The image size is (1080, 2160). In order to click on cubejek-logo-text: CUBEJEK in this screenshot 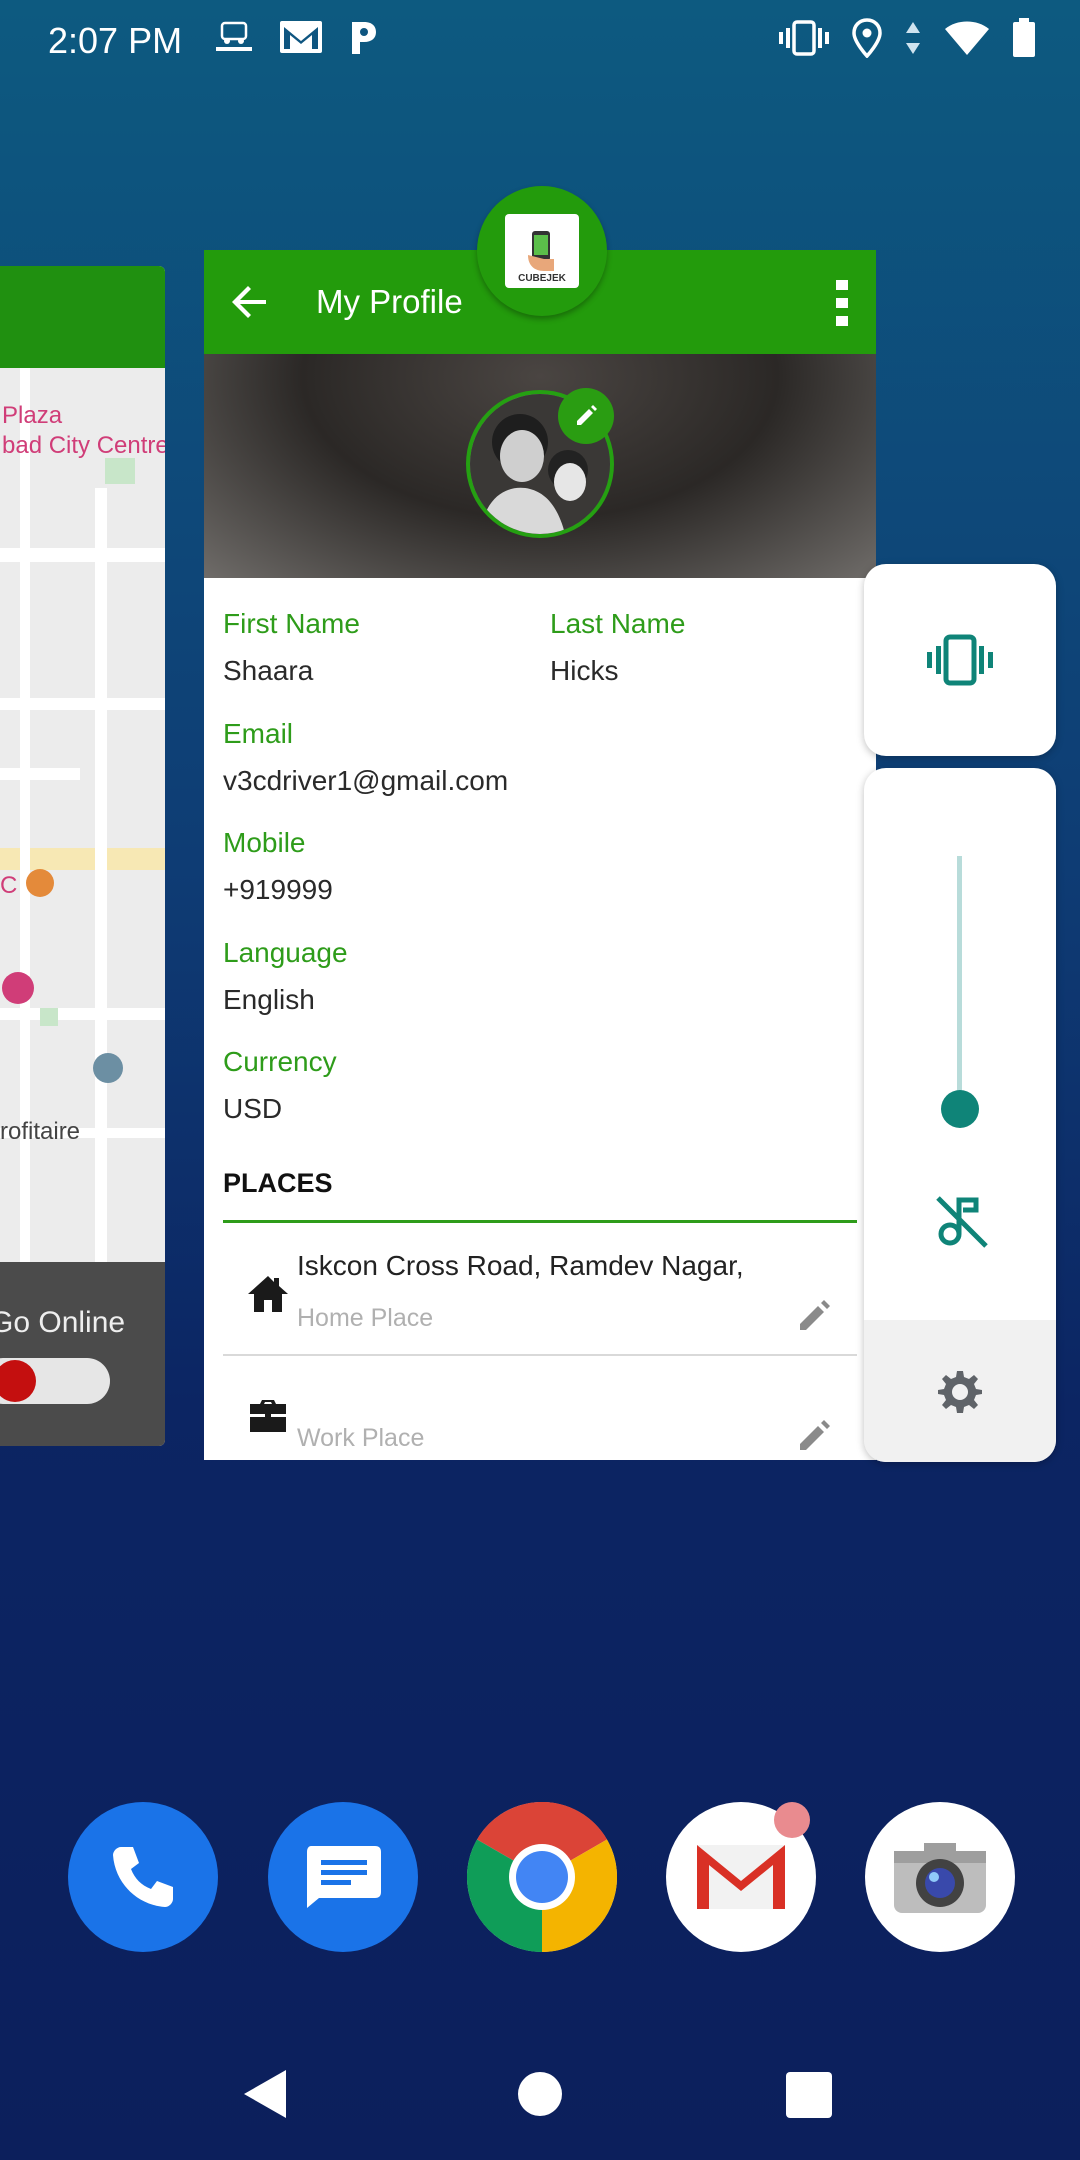, I will do `click(542, 278)`.